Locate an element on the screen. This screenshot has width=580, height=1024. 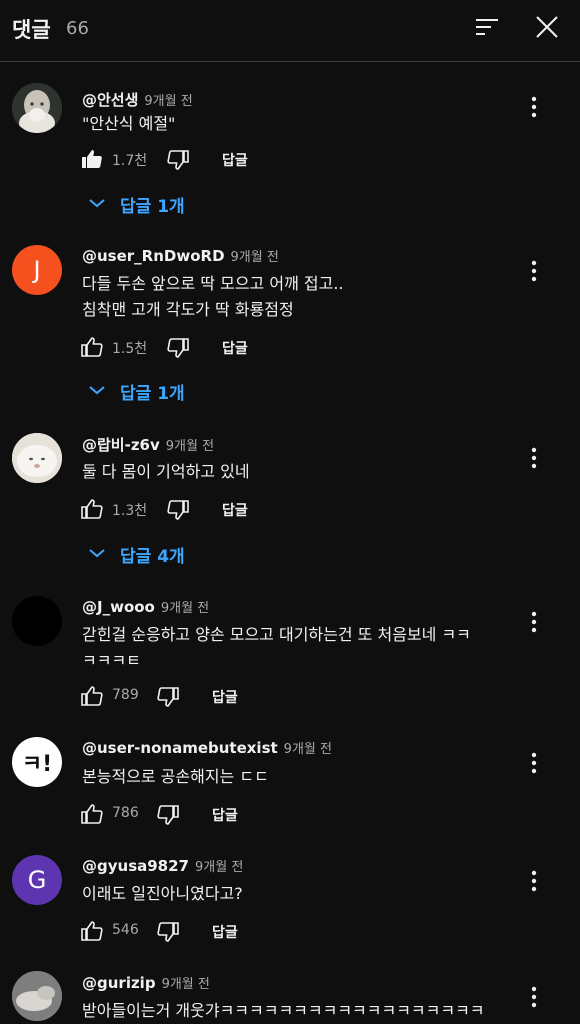
avatar: ㅋ! is located at coordinates (37, 762).